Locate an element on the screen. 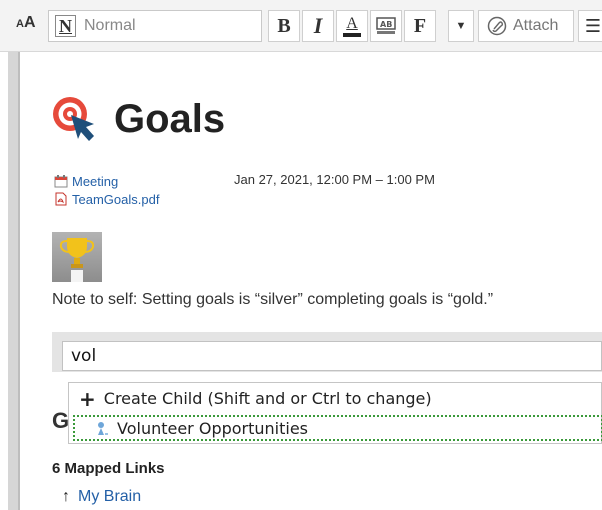 Image resolution: width=602 pixels, height=510 pixels. format-icon: F is located at coordinates (420, 25).